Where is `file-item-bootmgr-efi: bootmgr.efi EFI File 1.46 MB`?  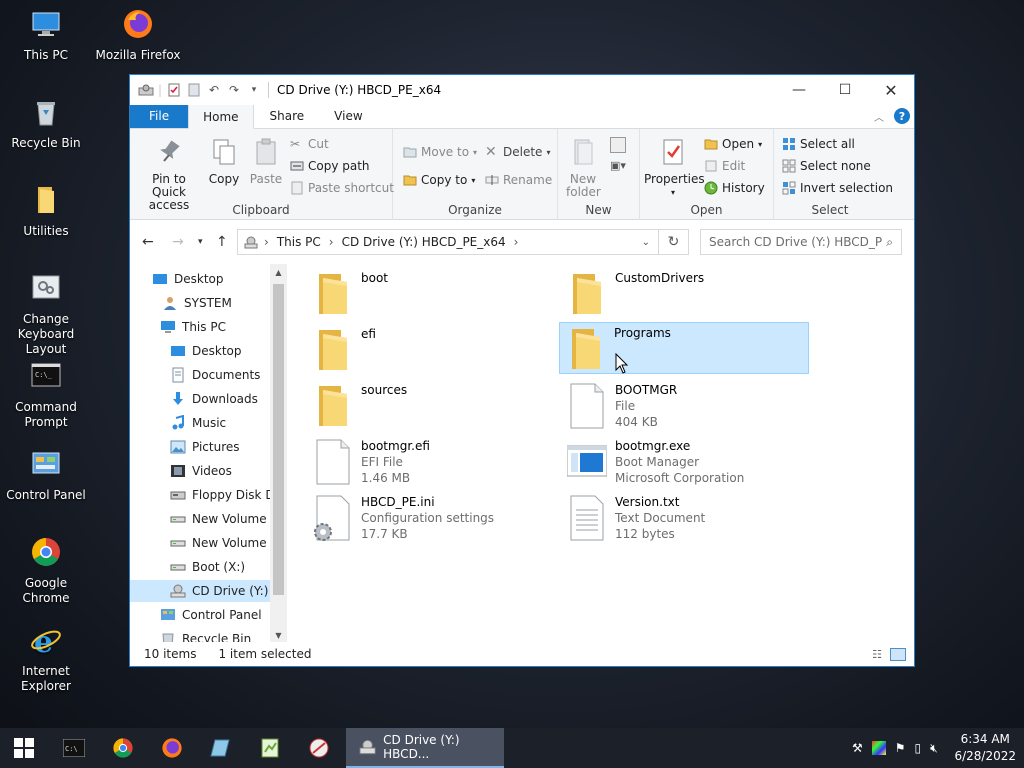
file-item-bootmgr-efi: bootmgr.efi EFI File 1.46 MB is located at coordinates (432, 463).